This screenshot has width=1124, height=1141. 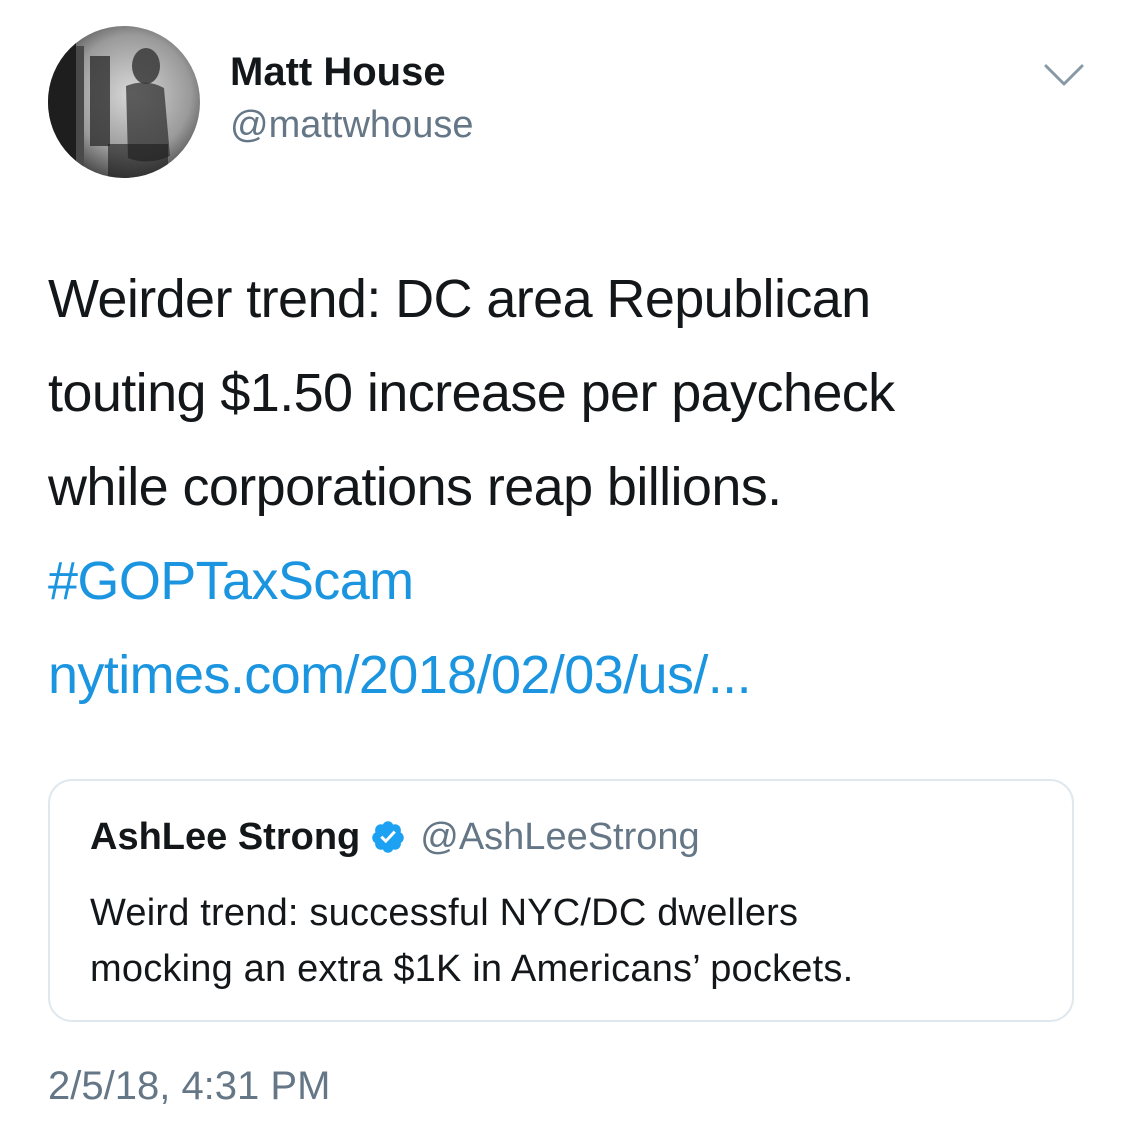 I want to click on author-display-name: Matt House, so click(x=338, y=72).